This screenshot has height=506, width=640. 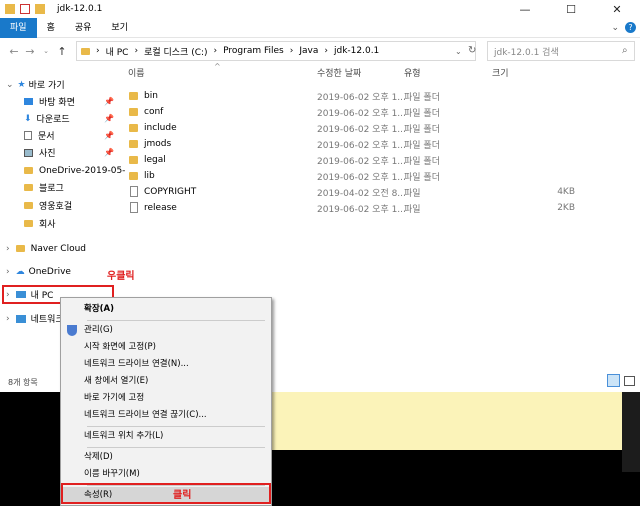 I want to click on details-view-icon, so click(x=613, y=380).